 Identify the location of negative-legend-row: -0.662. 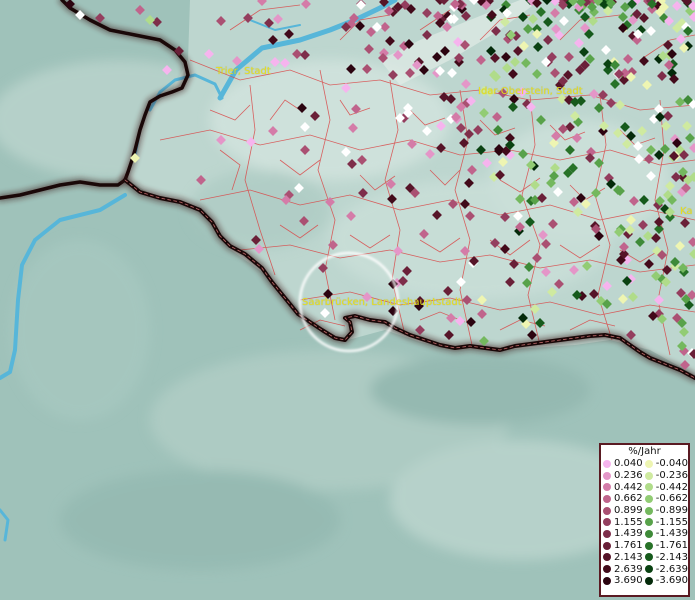
(666, 499).